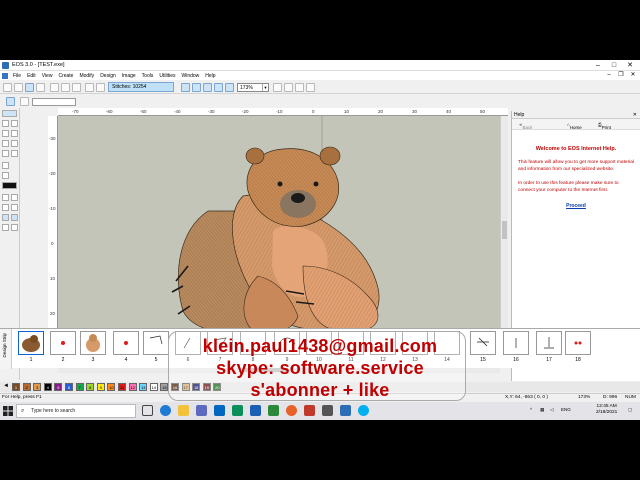 The height and width of the screenshot is (480, 640). Describe the element at coordinates (5, 143) in the screenshot. I see `fill-tool-icon` at that location.